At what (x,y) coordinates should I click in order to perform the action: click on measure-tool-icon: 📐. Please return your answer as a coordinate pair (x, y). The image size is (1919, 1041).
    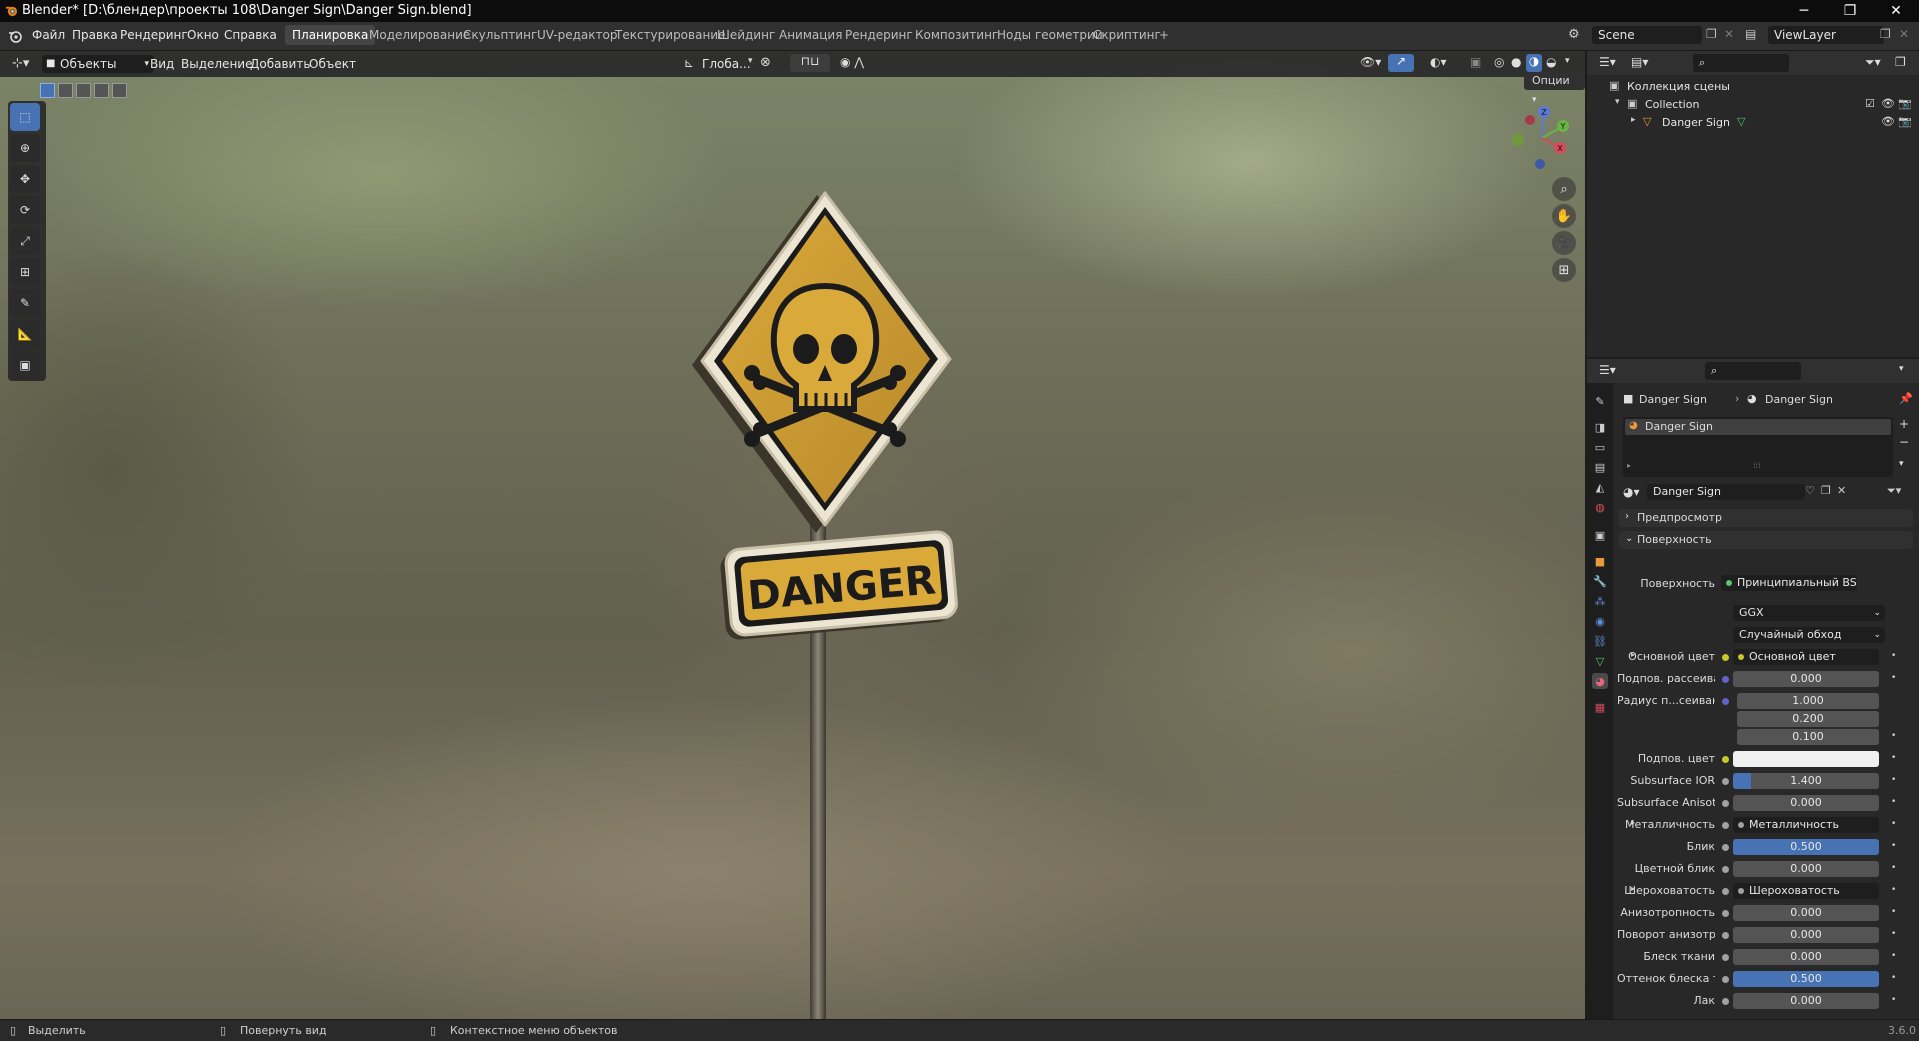
    Looking at the image, I should click on (25, 334).